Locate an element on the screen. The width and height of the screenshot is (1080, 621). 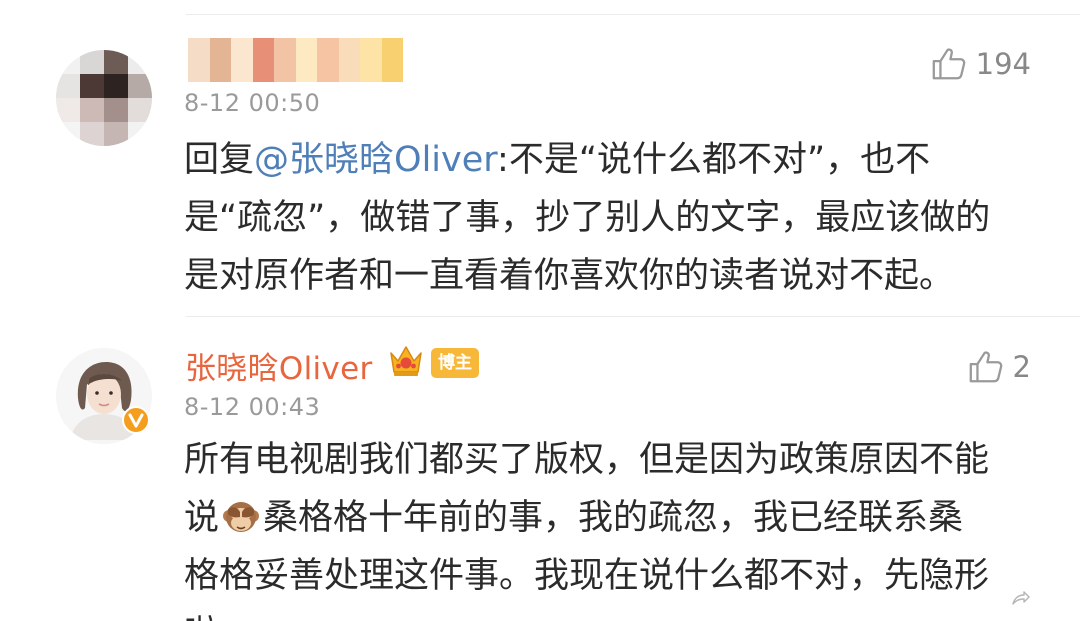
like-count: 194 is located at coordinates (1003, 64).